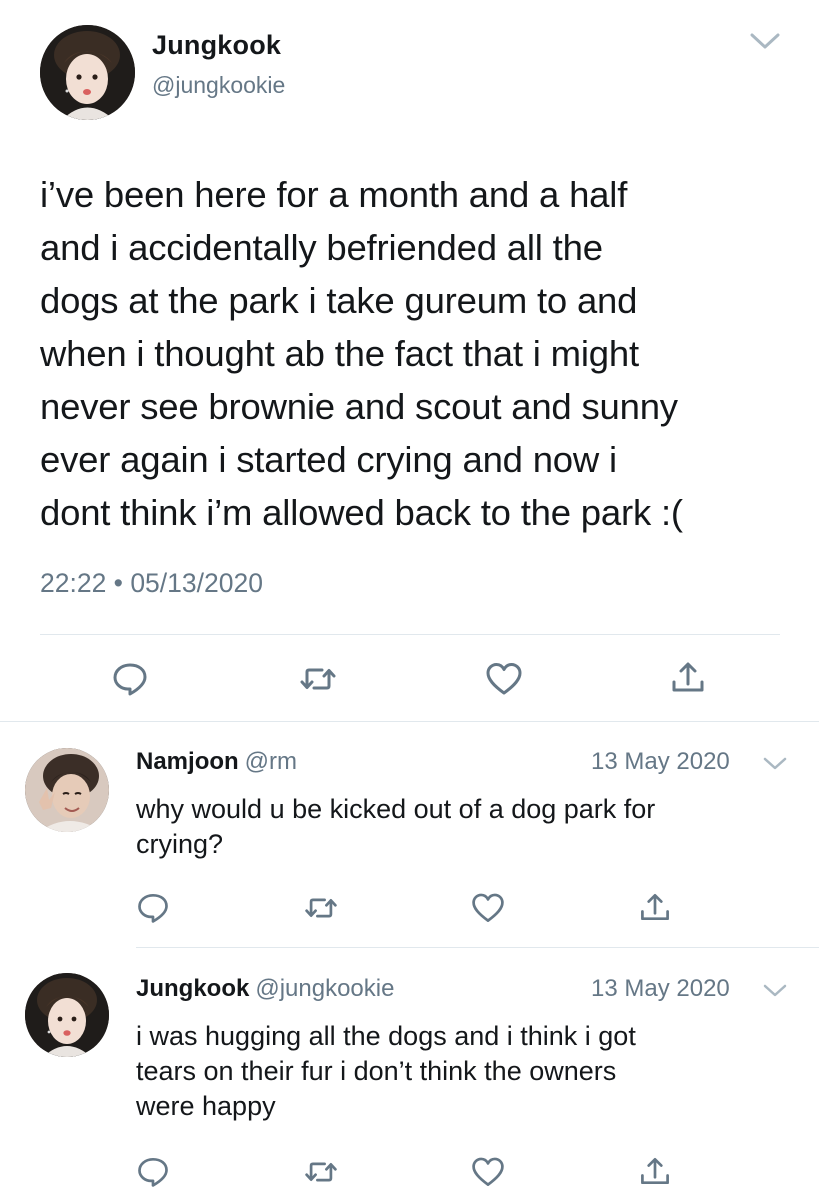 The width and height of the screenshot is (819, 1200). I want to click on reply-display-name: Namjoon, so click(187, 761).